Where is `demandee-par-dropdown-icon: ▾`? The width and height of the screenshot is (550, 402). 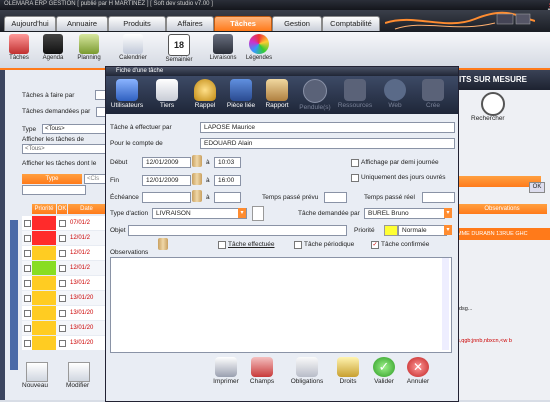 demandee-par-dropdown-icon: ▾ is located at coordinates (448, 213).